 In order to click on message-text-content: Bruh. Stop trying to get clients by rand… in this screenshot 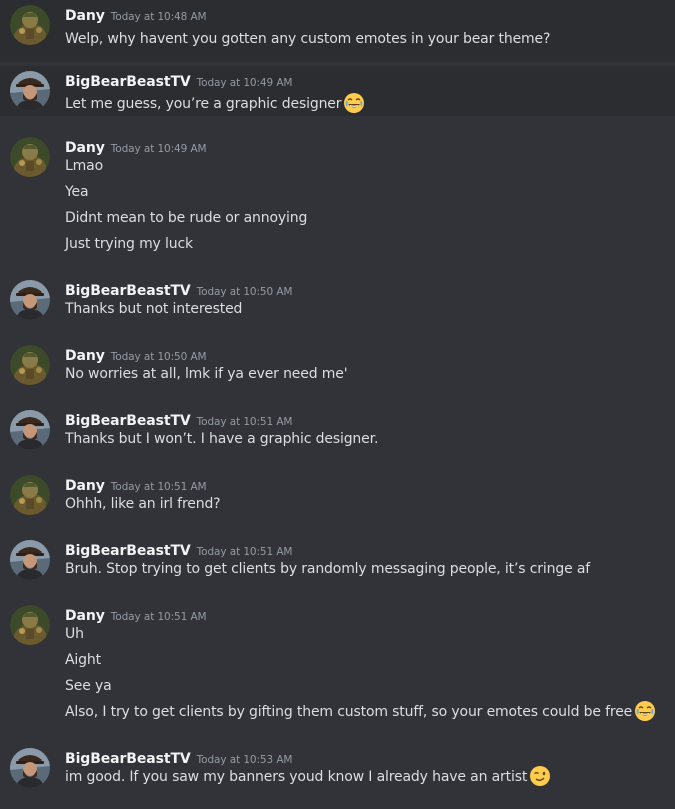, I will do `click(328, 569)`.